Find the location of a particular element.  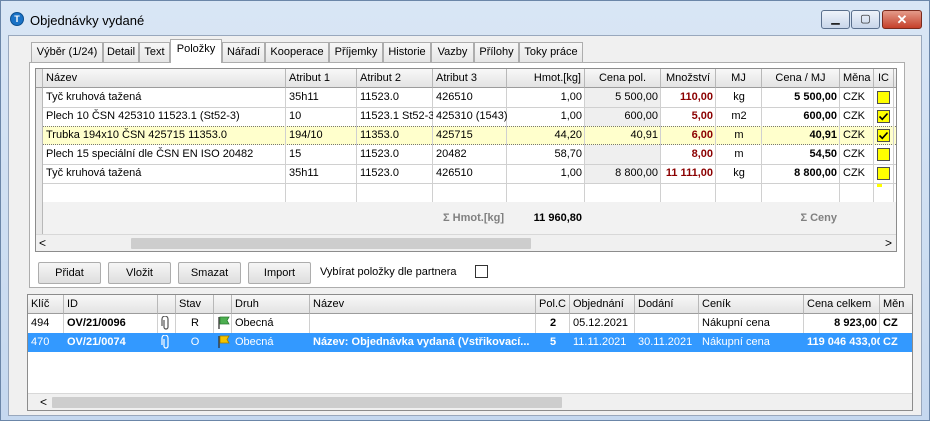

cell-cena-mj: 5 500,00 is located at coordinates (801, 97).